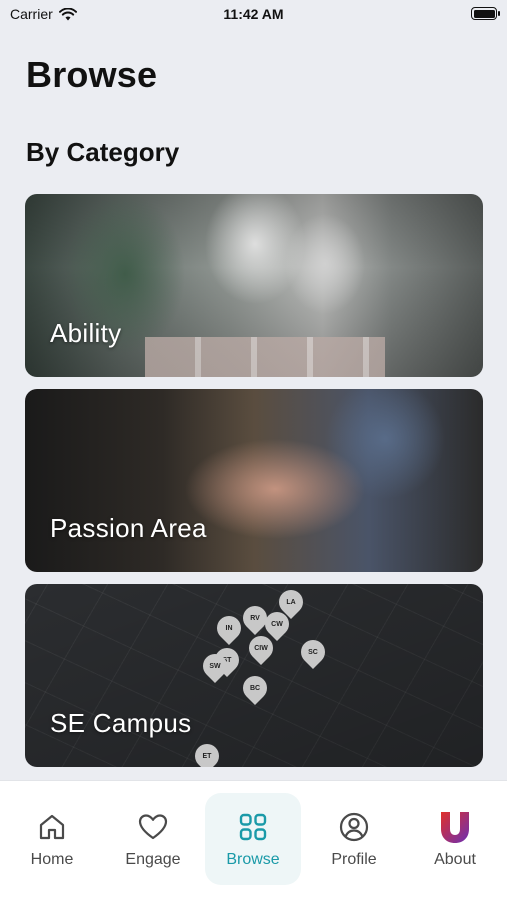 The image size is (507, 900). What do you see at coordinates (121, 723) in the screenshot?
I see `category-card-label: SE Campus` at bounding box center [121, 723].